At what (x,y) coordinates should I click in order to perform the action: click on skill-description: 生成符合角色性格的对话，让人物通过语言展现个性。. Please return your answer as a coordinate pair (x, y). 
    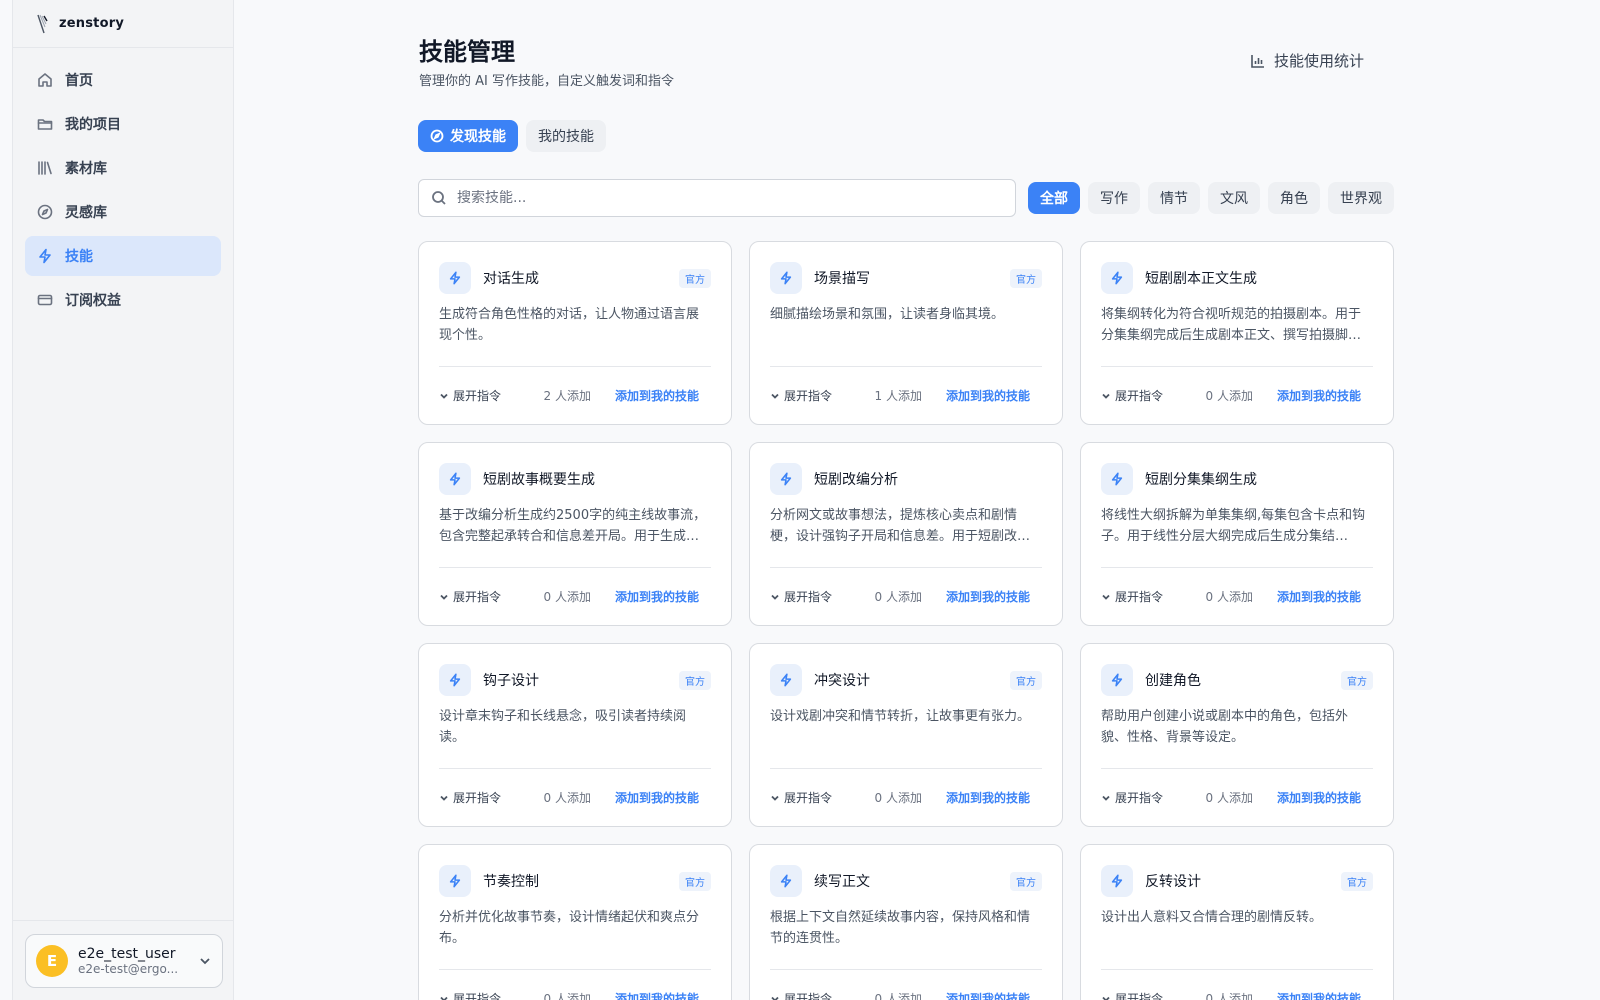
    Looking at the image, I should click on (569, 325).